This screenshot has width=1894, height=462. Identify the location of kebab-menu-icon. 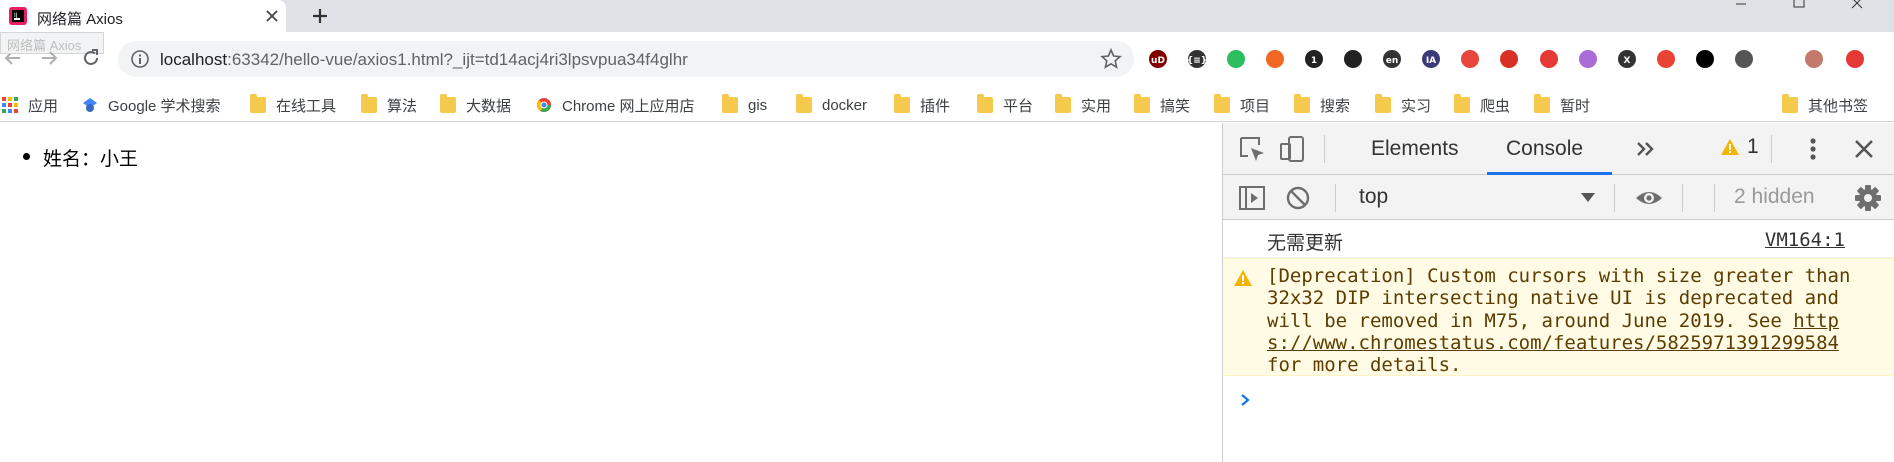
(1813, 149).